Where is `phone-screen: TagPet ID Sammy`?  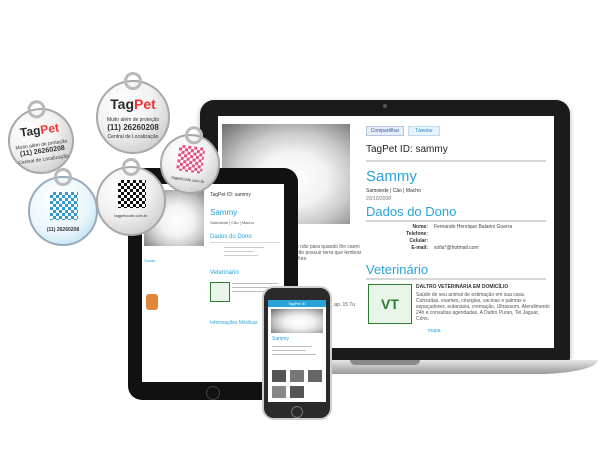 phone-screen: TagPet ID Sammy is located at coordinates (297, 351).